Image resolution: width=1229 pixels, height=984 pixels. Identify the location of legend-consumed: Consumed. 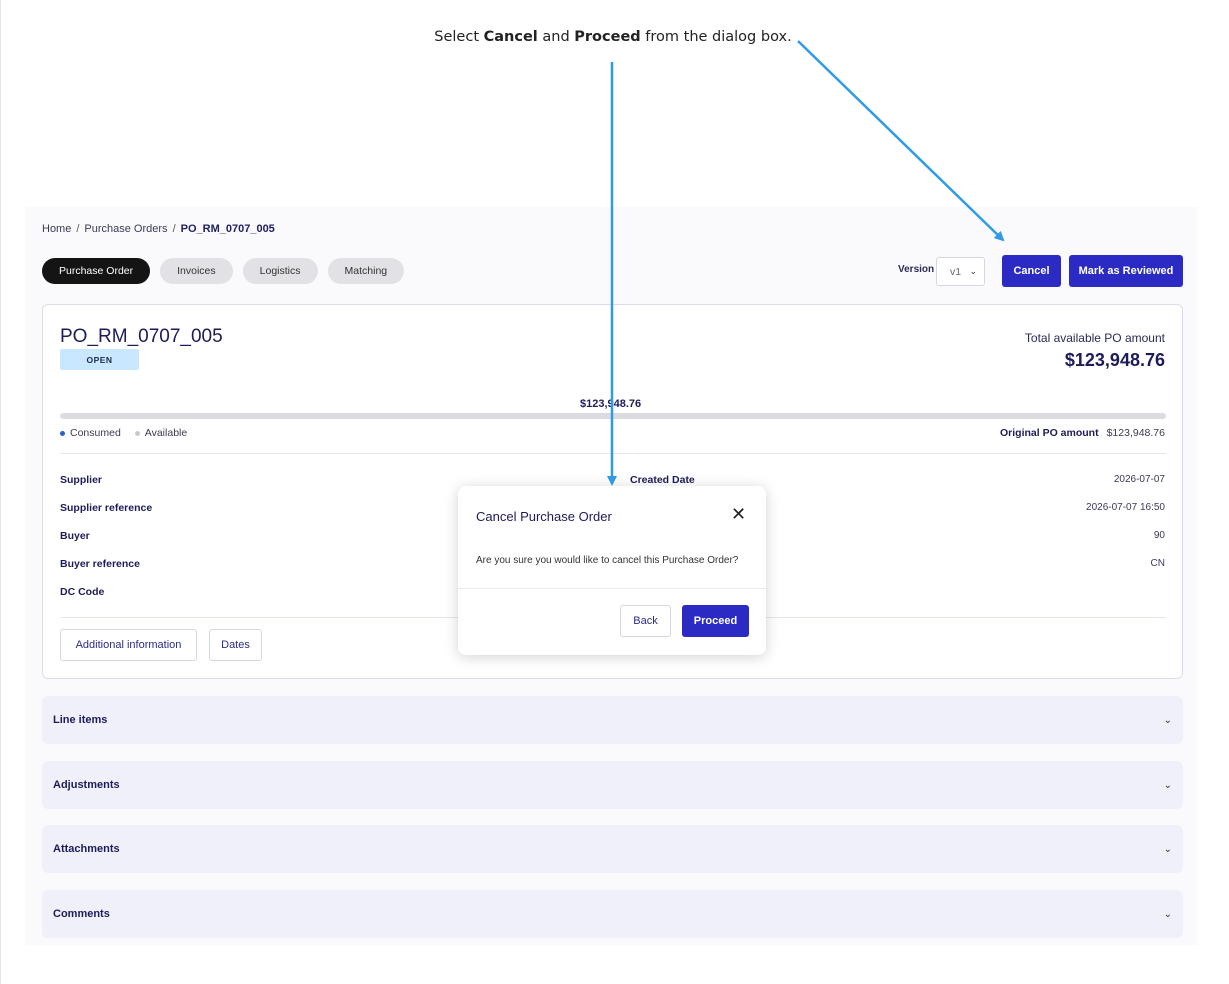
(90, 433).